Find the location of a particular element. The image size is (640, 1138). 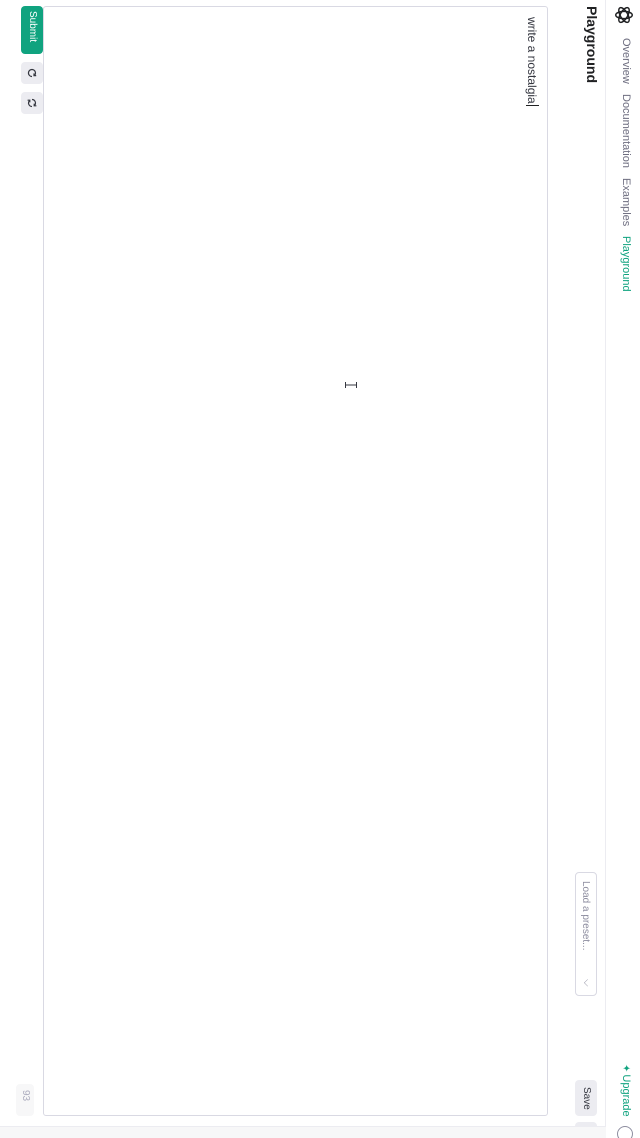

nav-documentation: Documentation is located at coordinates (626, 131).